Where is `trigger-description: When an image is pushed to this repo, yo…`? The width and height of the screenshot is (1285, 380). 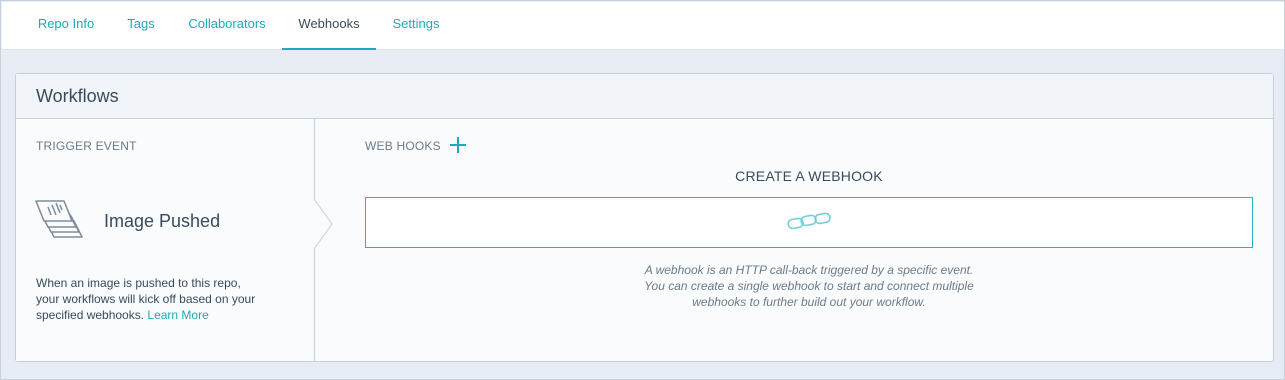 trigger-description: When an image is pushed to this repo, yo… is located at coordinates (151, 299).